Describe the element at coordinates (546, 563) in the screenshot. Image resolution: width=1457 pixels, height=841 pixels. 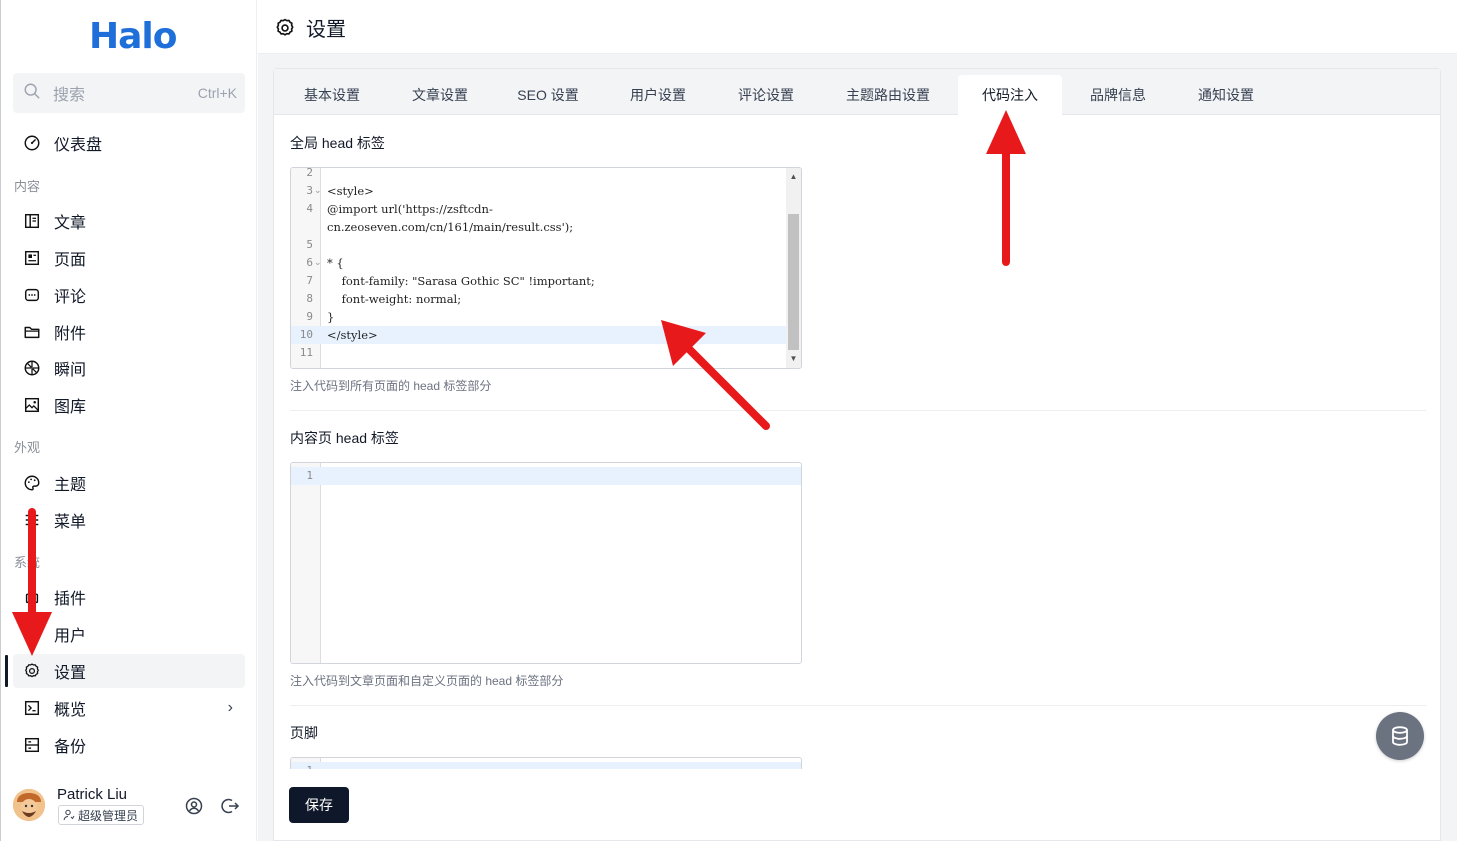
I see `content-head-editor: 1` at that location.